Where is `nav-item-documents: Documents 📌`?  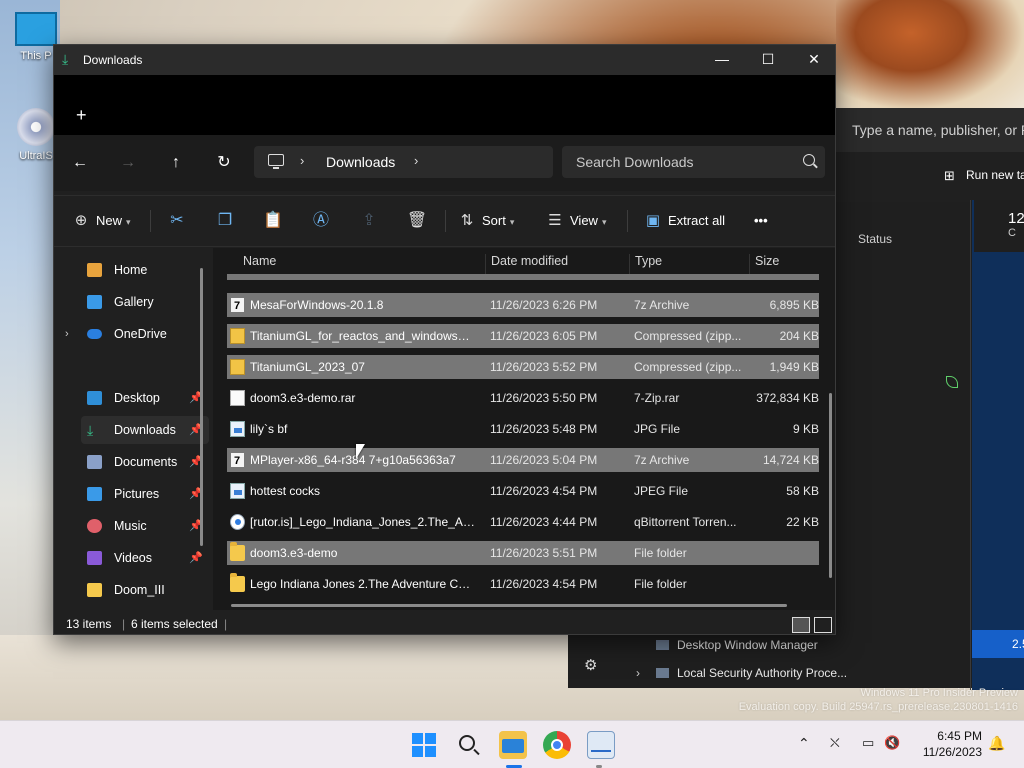 nav-item-documents: Documents 📌 is located at coordinates (145, 462).